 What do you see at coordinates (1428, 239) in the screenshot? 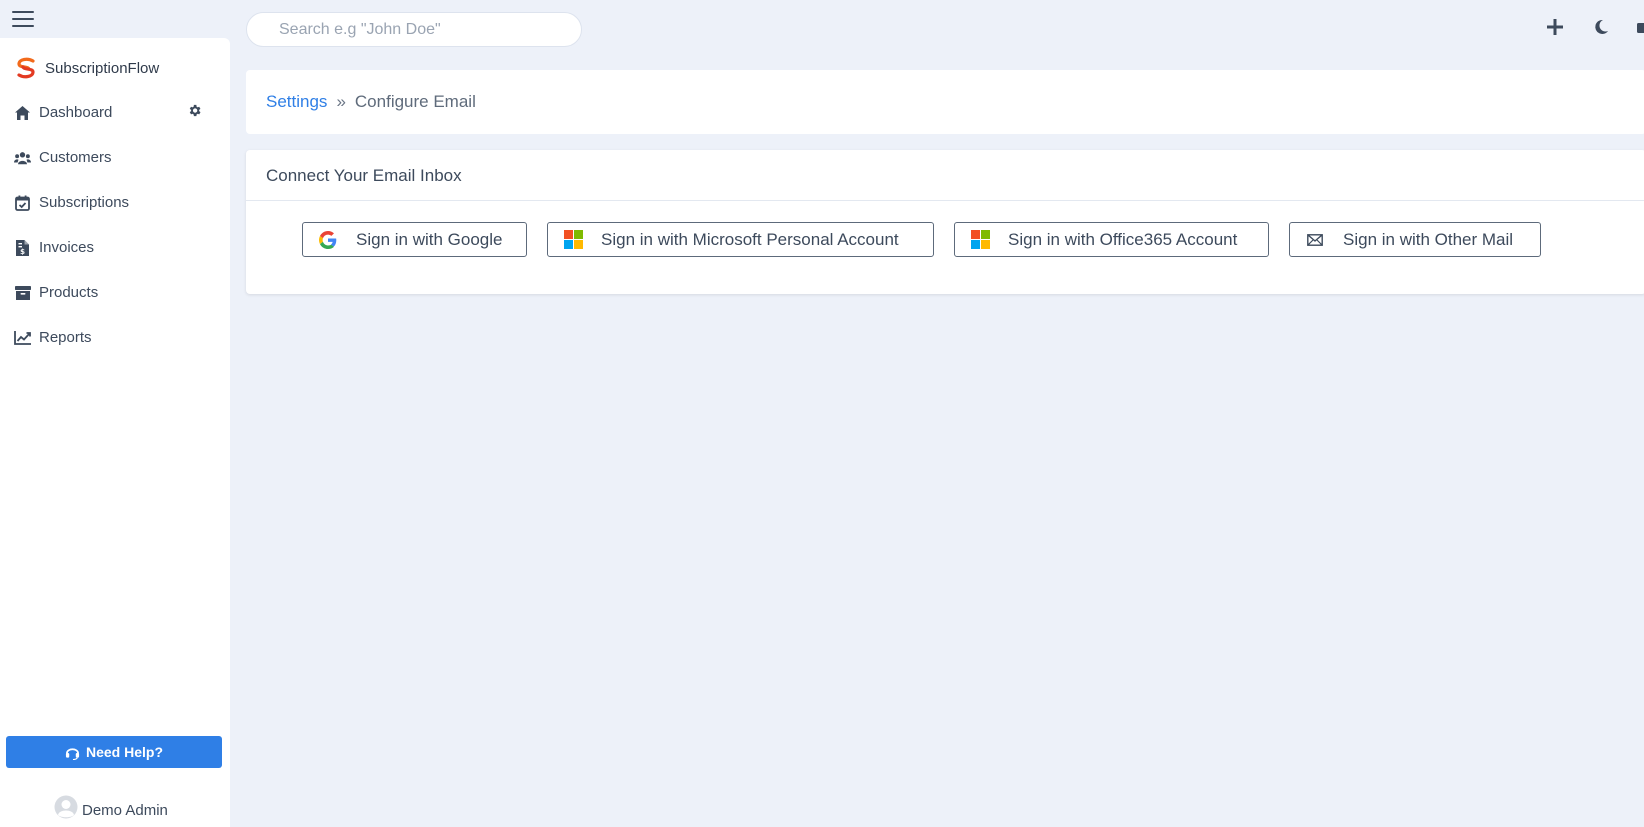
I see `sign-in-other-mail-label: Sign in with Other Mail` at bounding box center [1428, 239].